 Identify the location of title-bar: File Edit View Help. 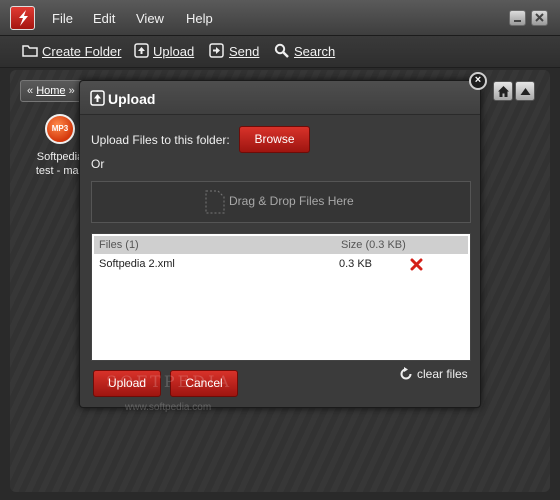
(280, 18).